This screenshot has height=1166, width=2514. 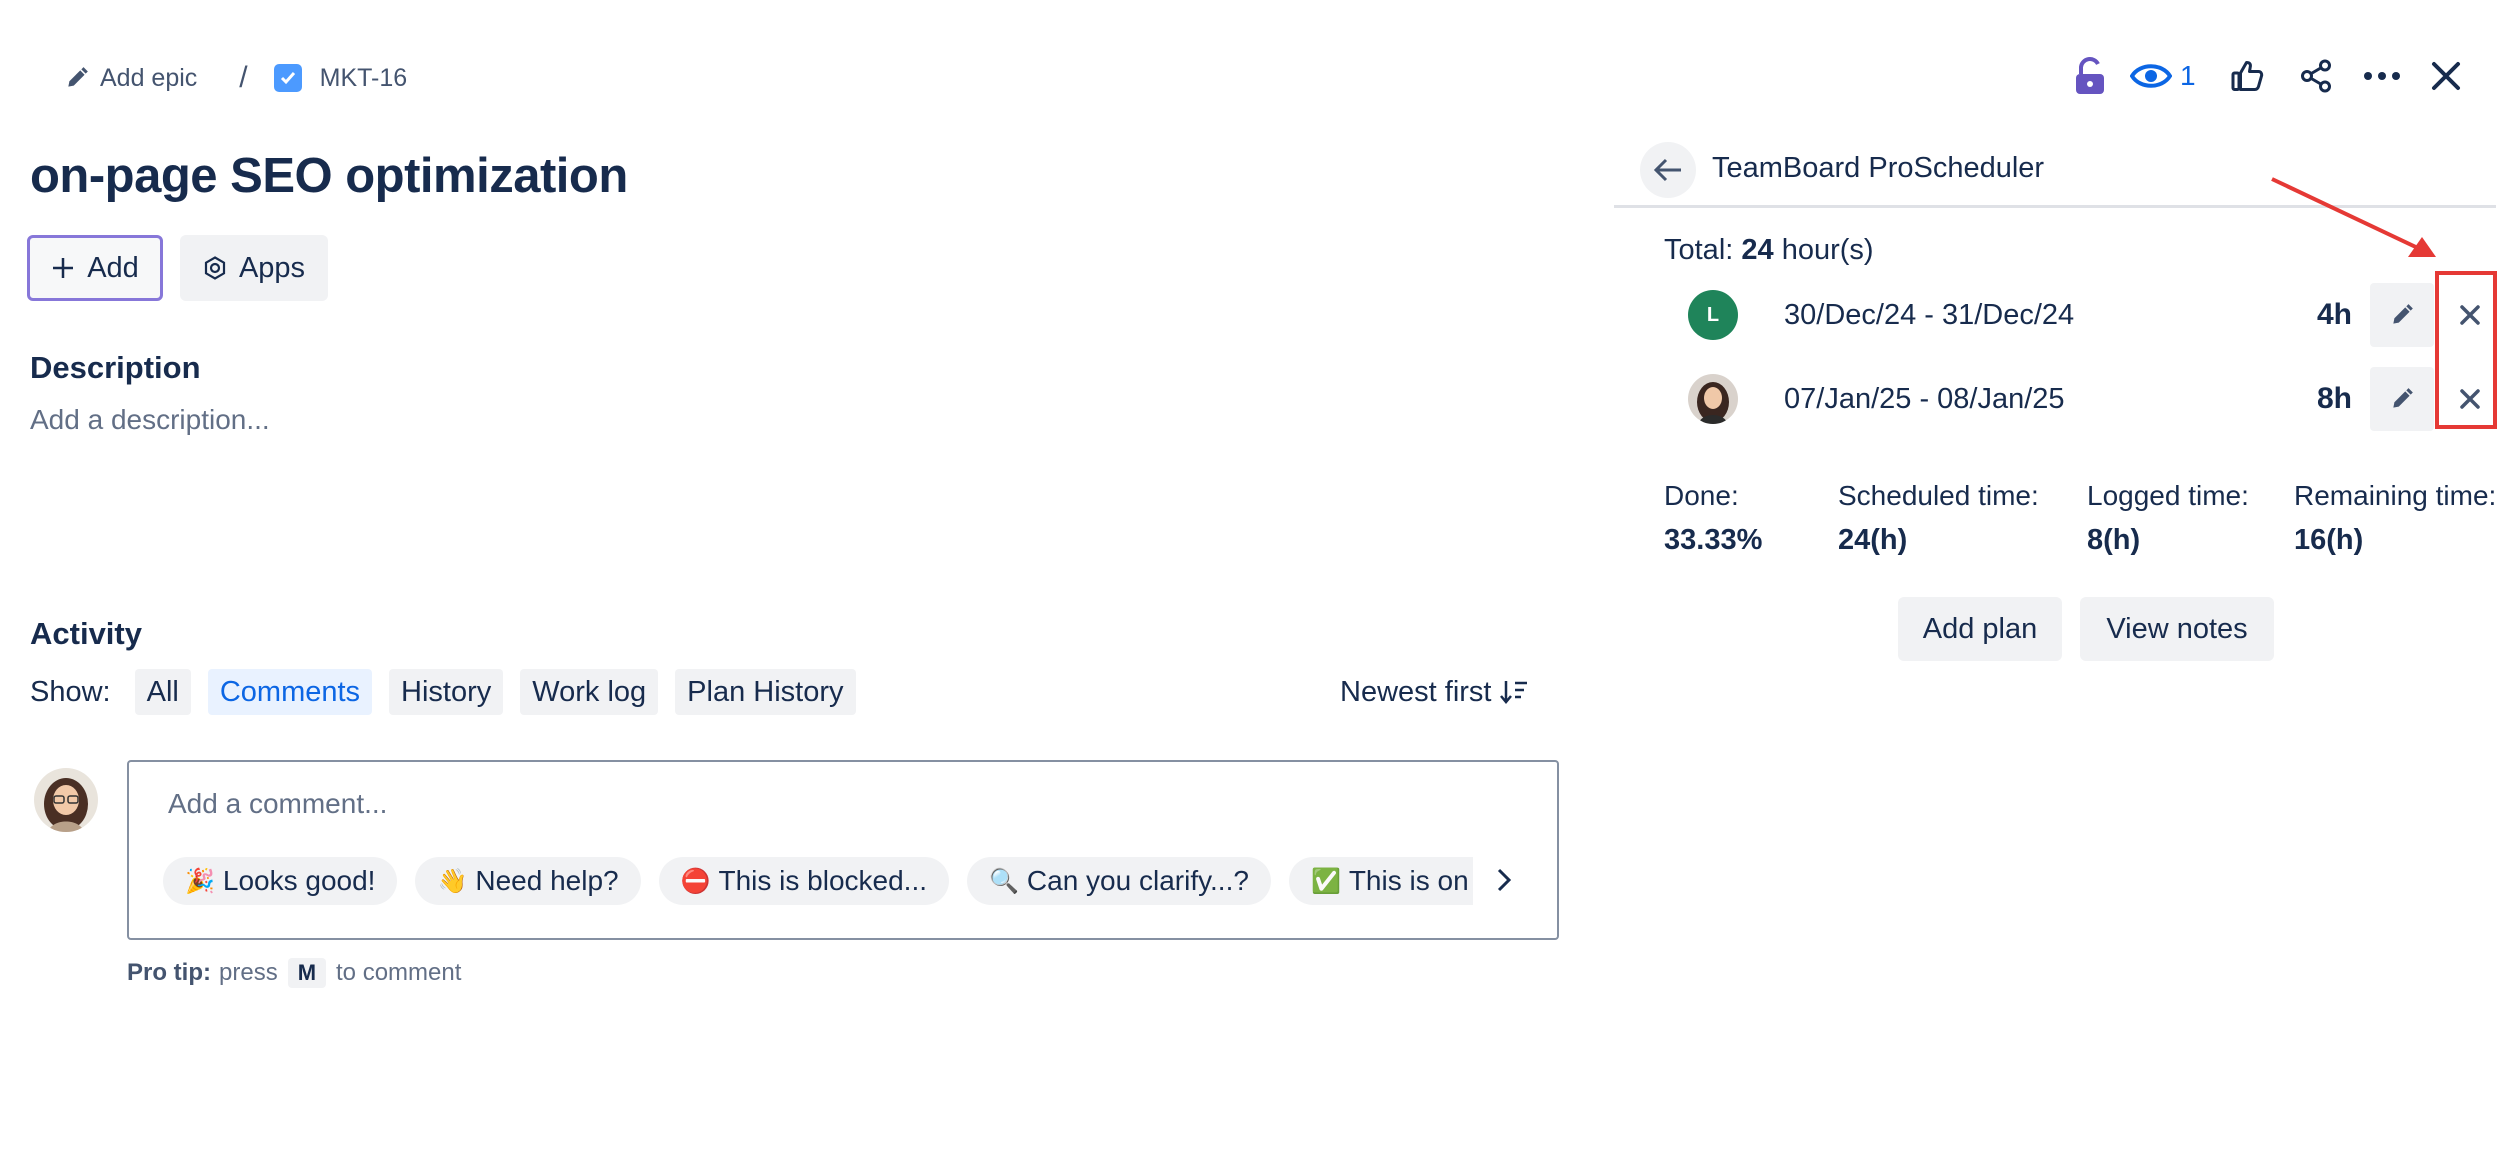 I want to click on apps-button-label: Apps, so click(x=272, y=267).